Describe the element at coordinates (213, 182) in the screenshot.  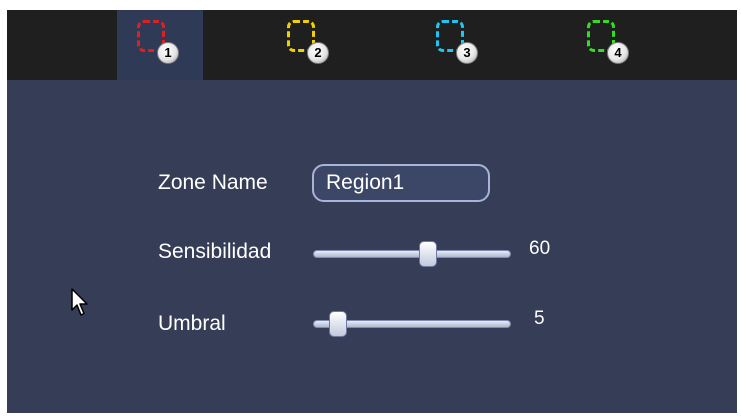
I see `zone-name-label: Zone Name` at that location.